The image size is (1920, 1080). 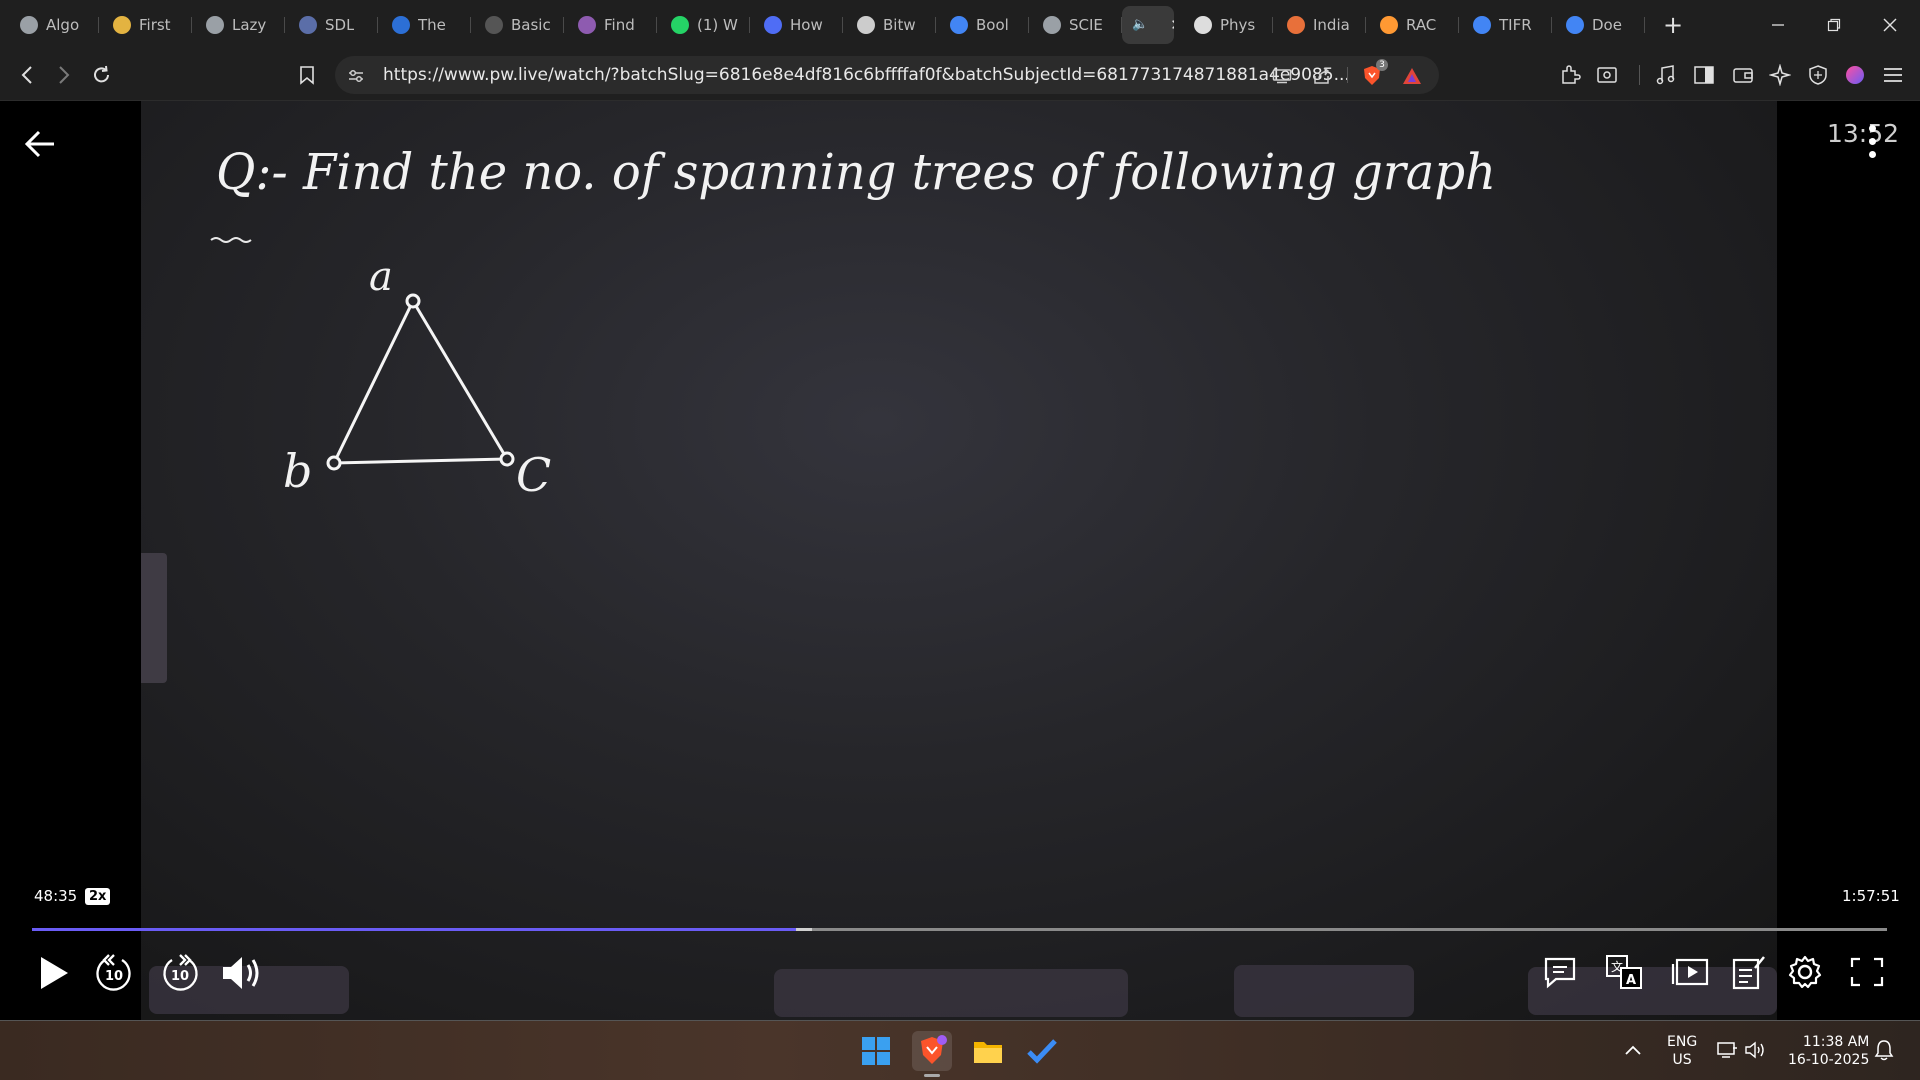 I want to click on play-icon, so click(x=54, y=973).